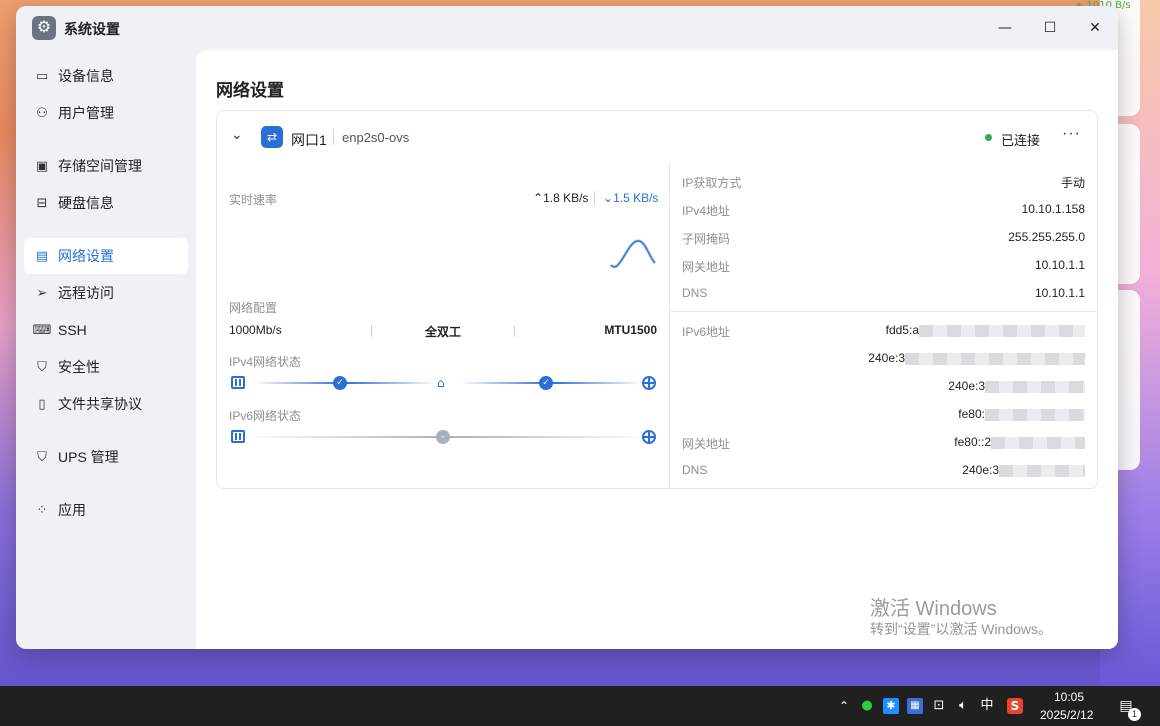 This screenshot has width=1160, height=726. What do you see at coordinates (933, 609) in the screenshot?
I see `activation-watermark-title: 激活 Windows` at bounding box center [933, 609].